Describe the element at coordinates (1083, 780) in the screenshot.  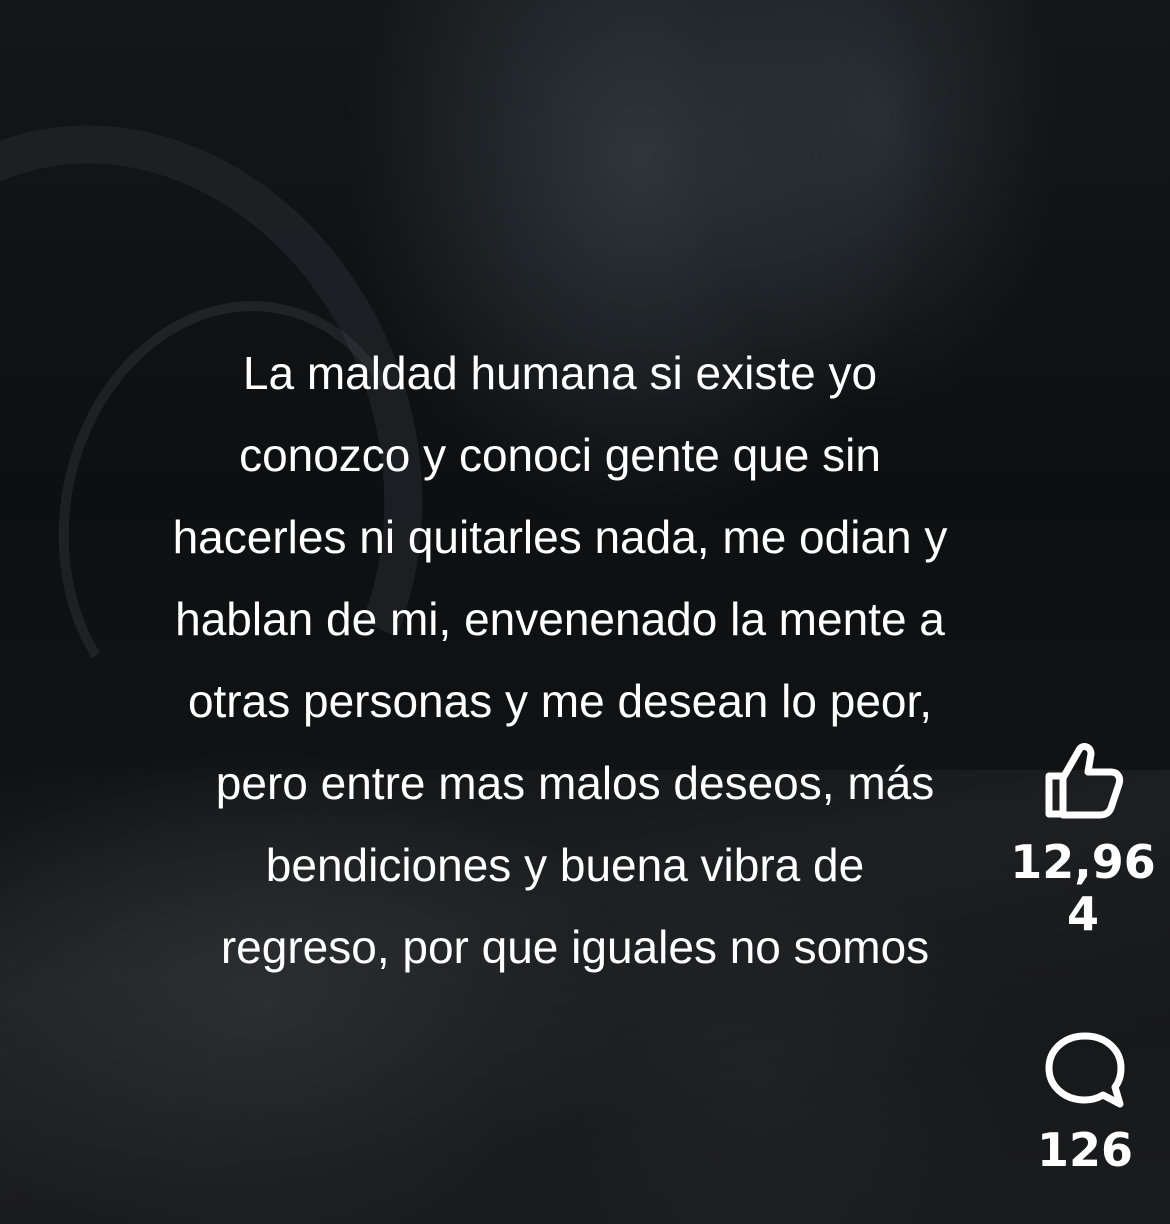
I see `thumbs-up-icon` at that location.